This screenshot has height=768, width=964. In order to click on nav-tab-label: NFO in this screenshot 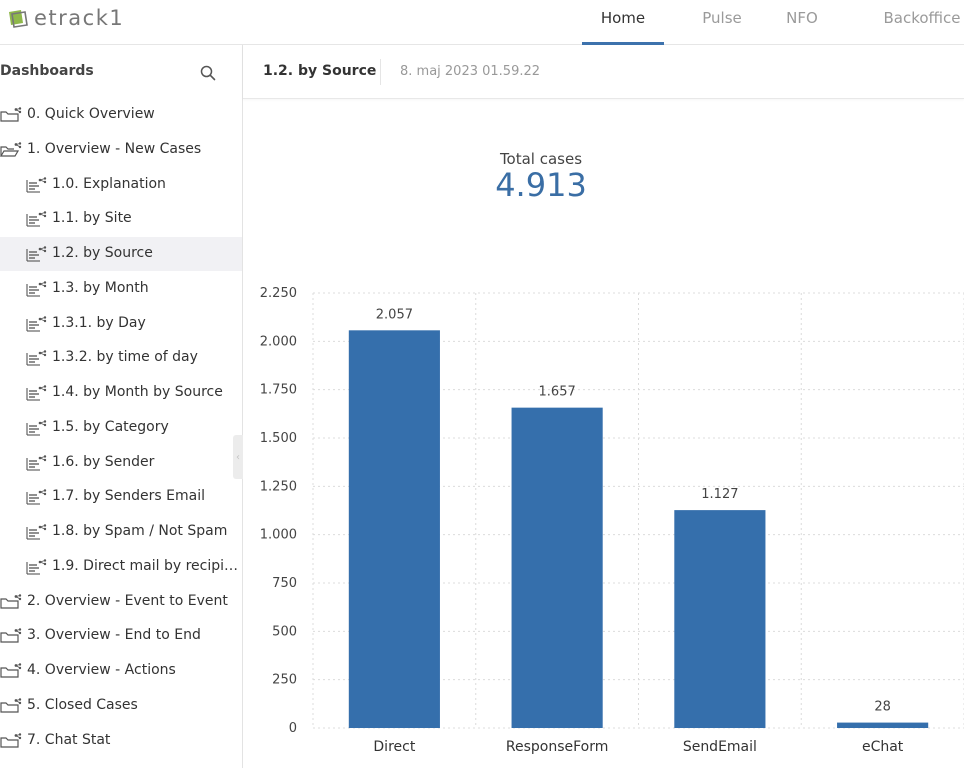, I will do `click(802, 18)`.